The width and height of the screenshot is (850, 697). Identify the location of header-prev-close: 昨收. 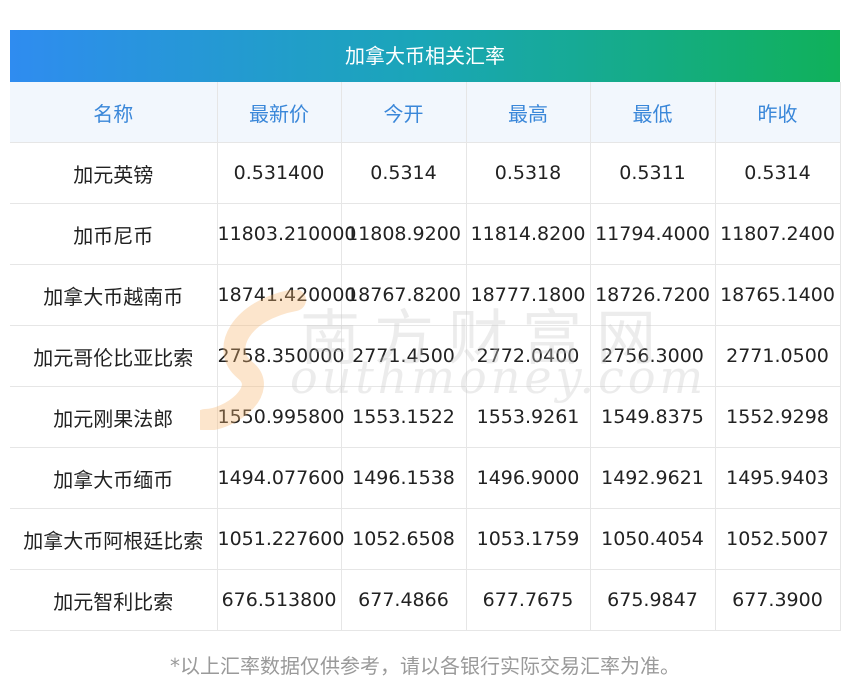
(778, 112).